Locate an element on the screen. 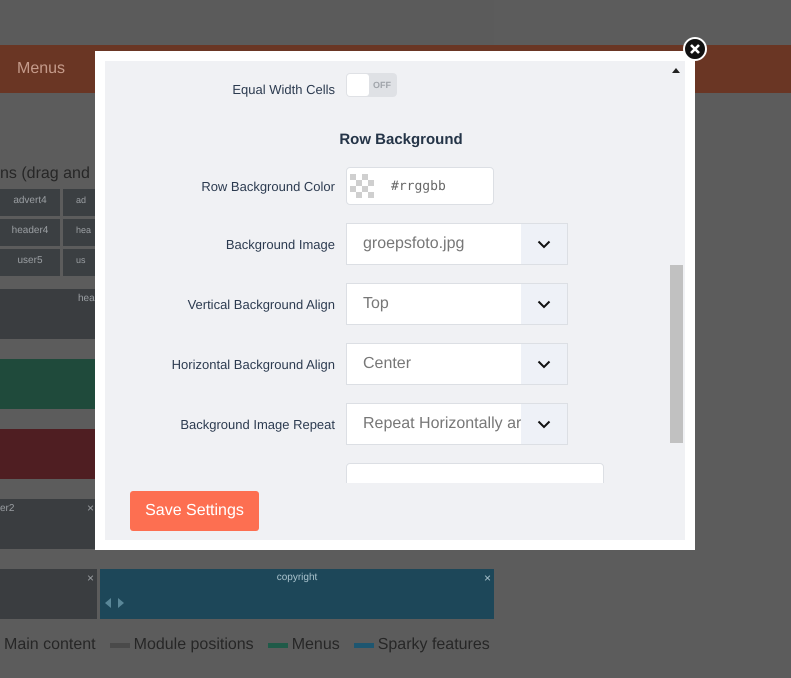 This screenshot has width=791, height=678. select-field: Repeat Horizontally ar is located at coordinates (457, 424).